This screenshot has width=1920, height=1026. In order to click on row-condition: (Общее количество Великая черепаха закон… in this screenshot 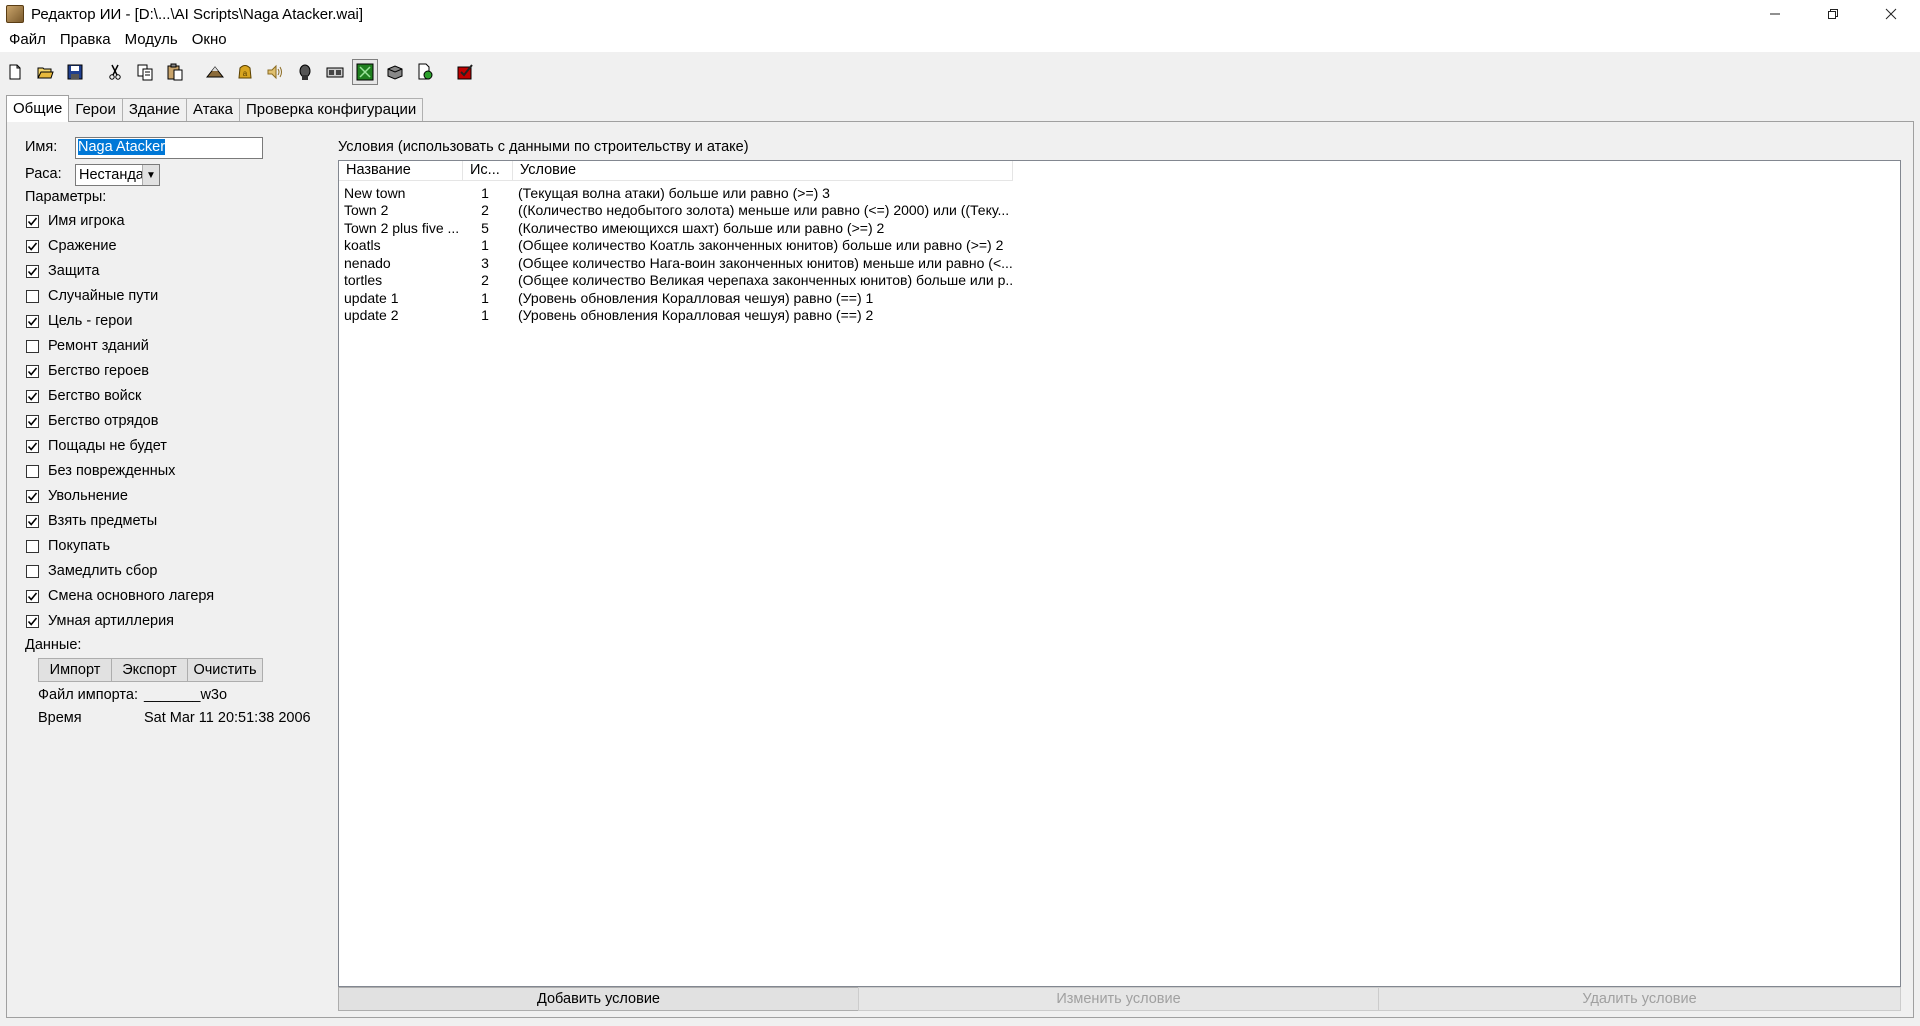, I will do `click(765, 280)`.